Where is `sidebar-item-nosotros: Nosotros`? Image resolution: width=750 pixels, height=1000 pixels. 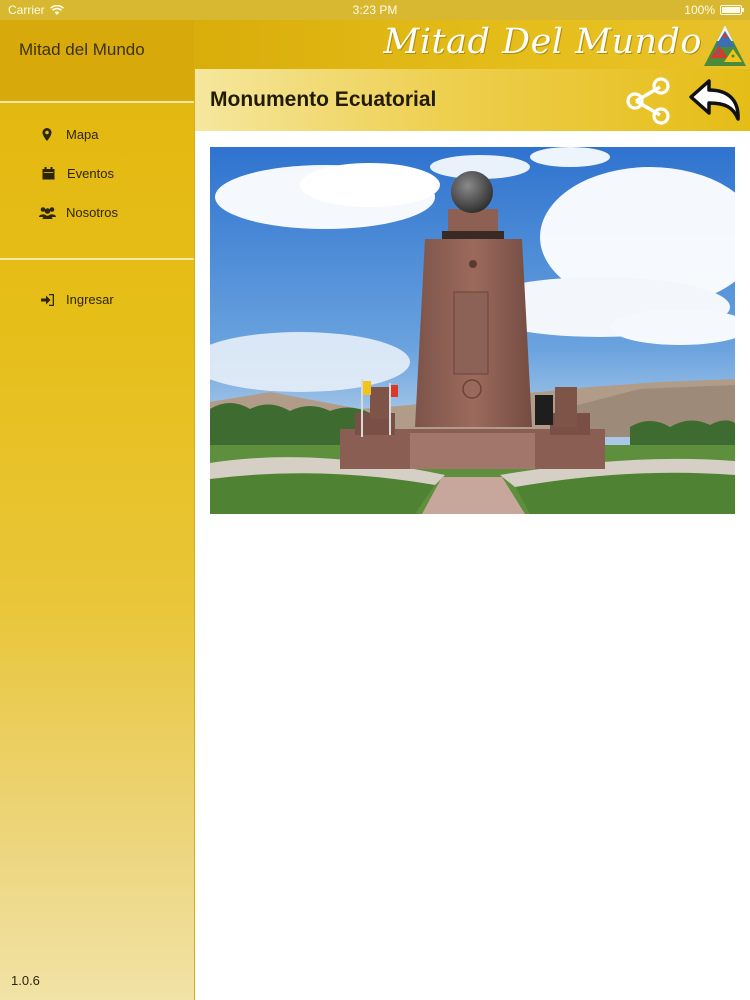 sidebar-item-nosotros: Nosotros is located at coordinates (97, 212).